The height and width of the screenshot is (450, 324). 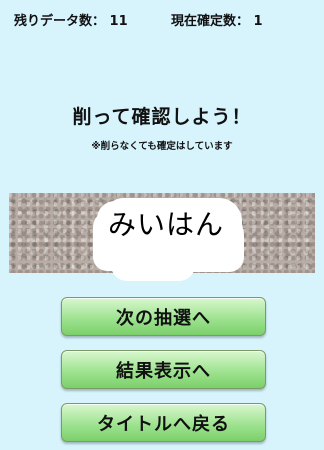 What do you see at coordinates (210, 21) in the screenshot?
I see `confirmed-label: 現在確定数：` at bounding box center [210, 21].